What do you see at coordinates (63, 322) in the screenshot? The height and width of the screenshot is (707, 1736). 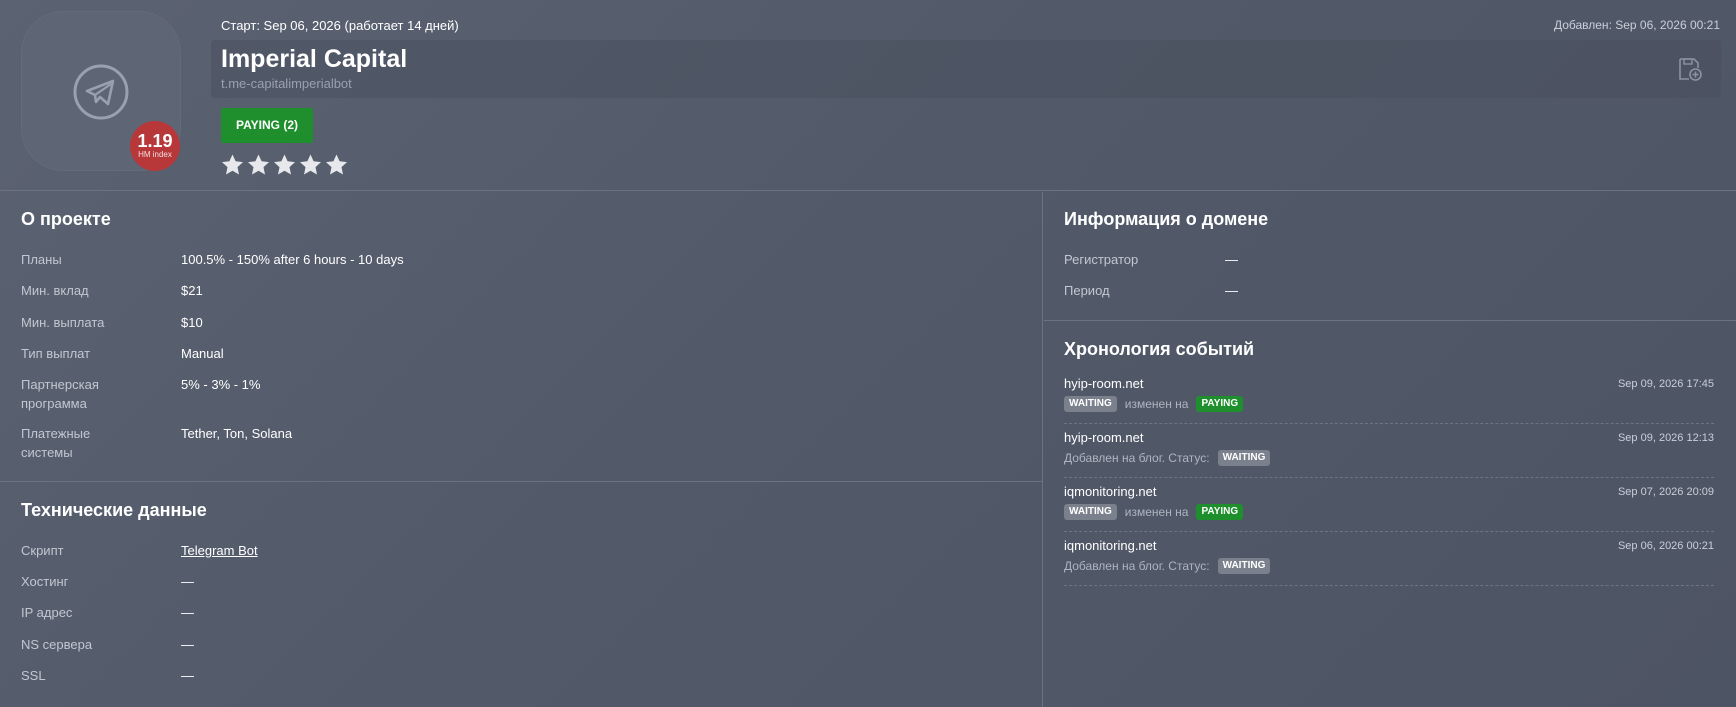 I see `info-key: Мин. выплата` at bounding box center [63, 322].